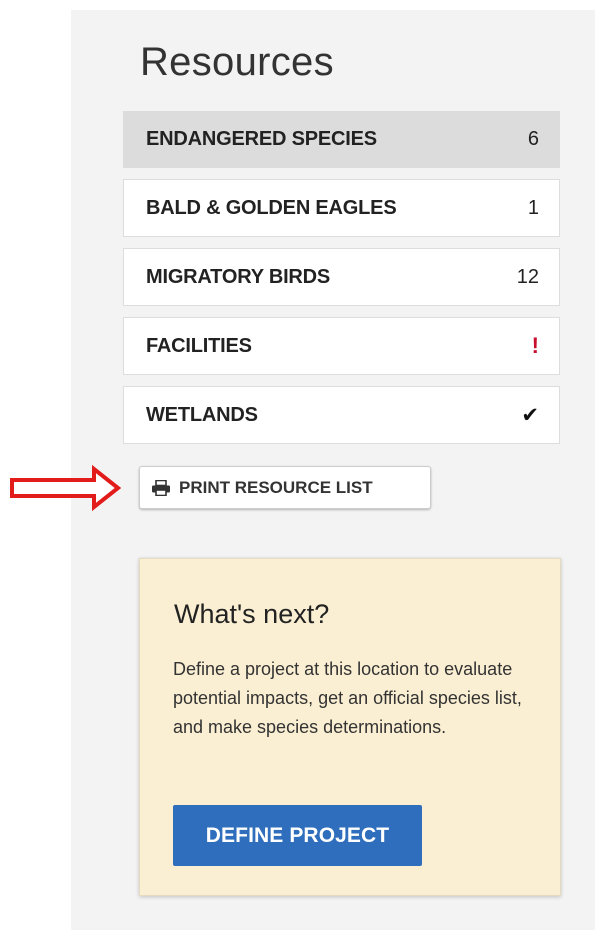 The width and height of the screenshot is (595, 941). What do you see at coordinates (237, 62) in the screenshot?
I see `page-title: Resources` at bounding box center [237, 62].